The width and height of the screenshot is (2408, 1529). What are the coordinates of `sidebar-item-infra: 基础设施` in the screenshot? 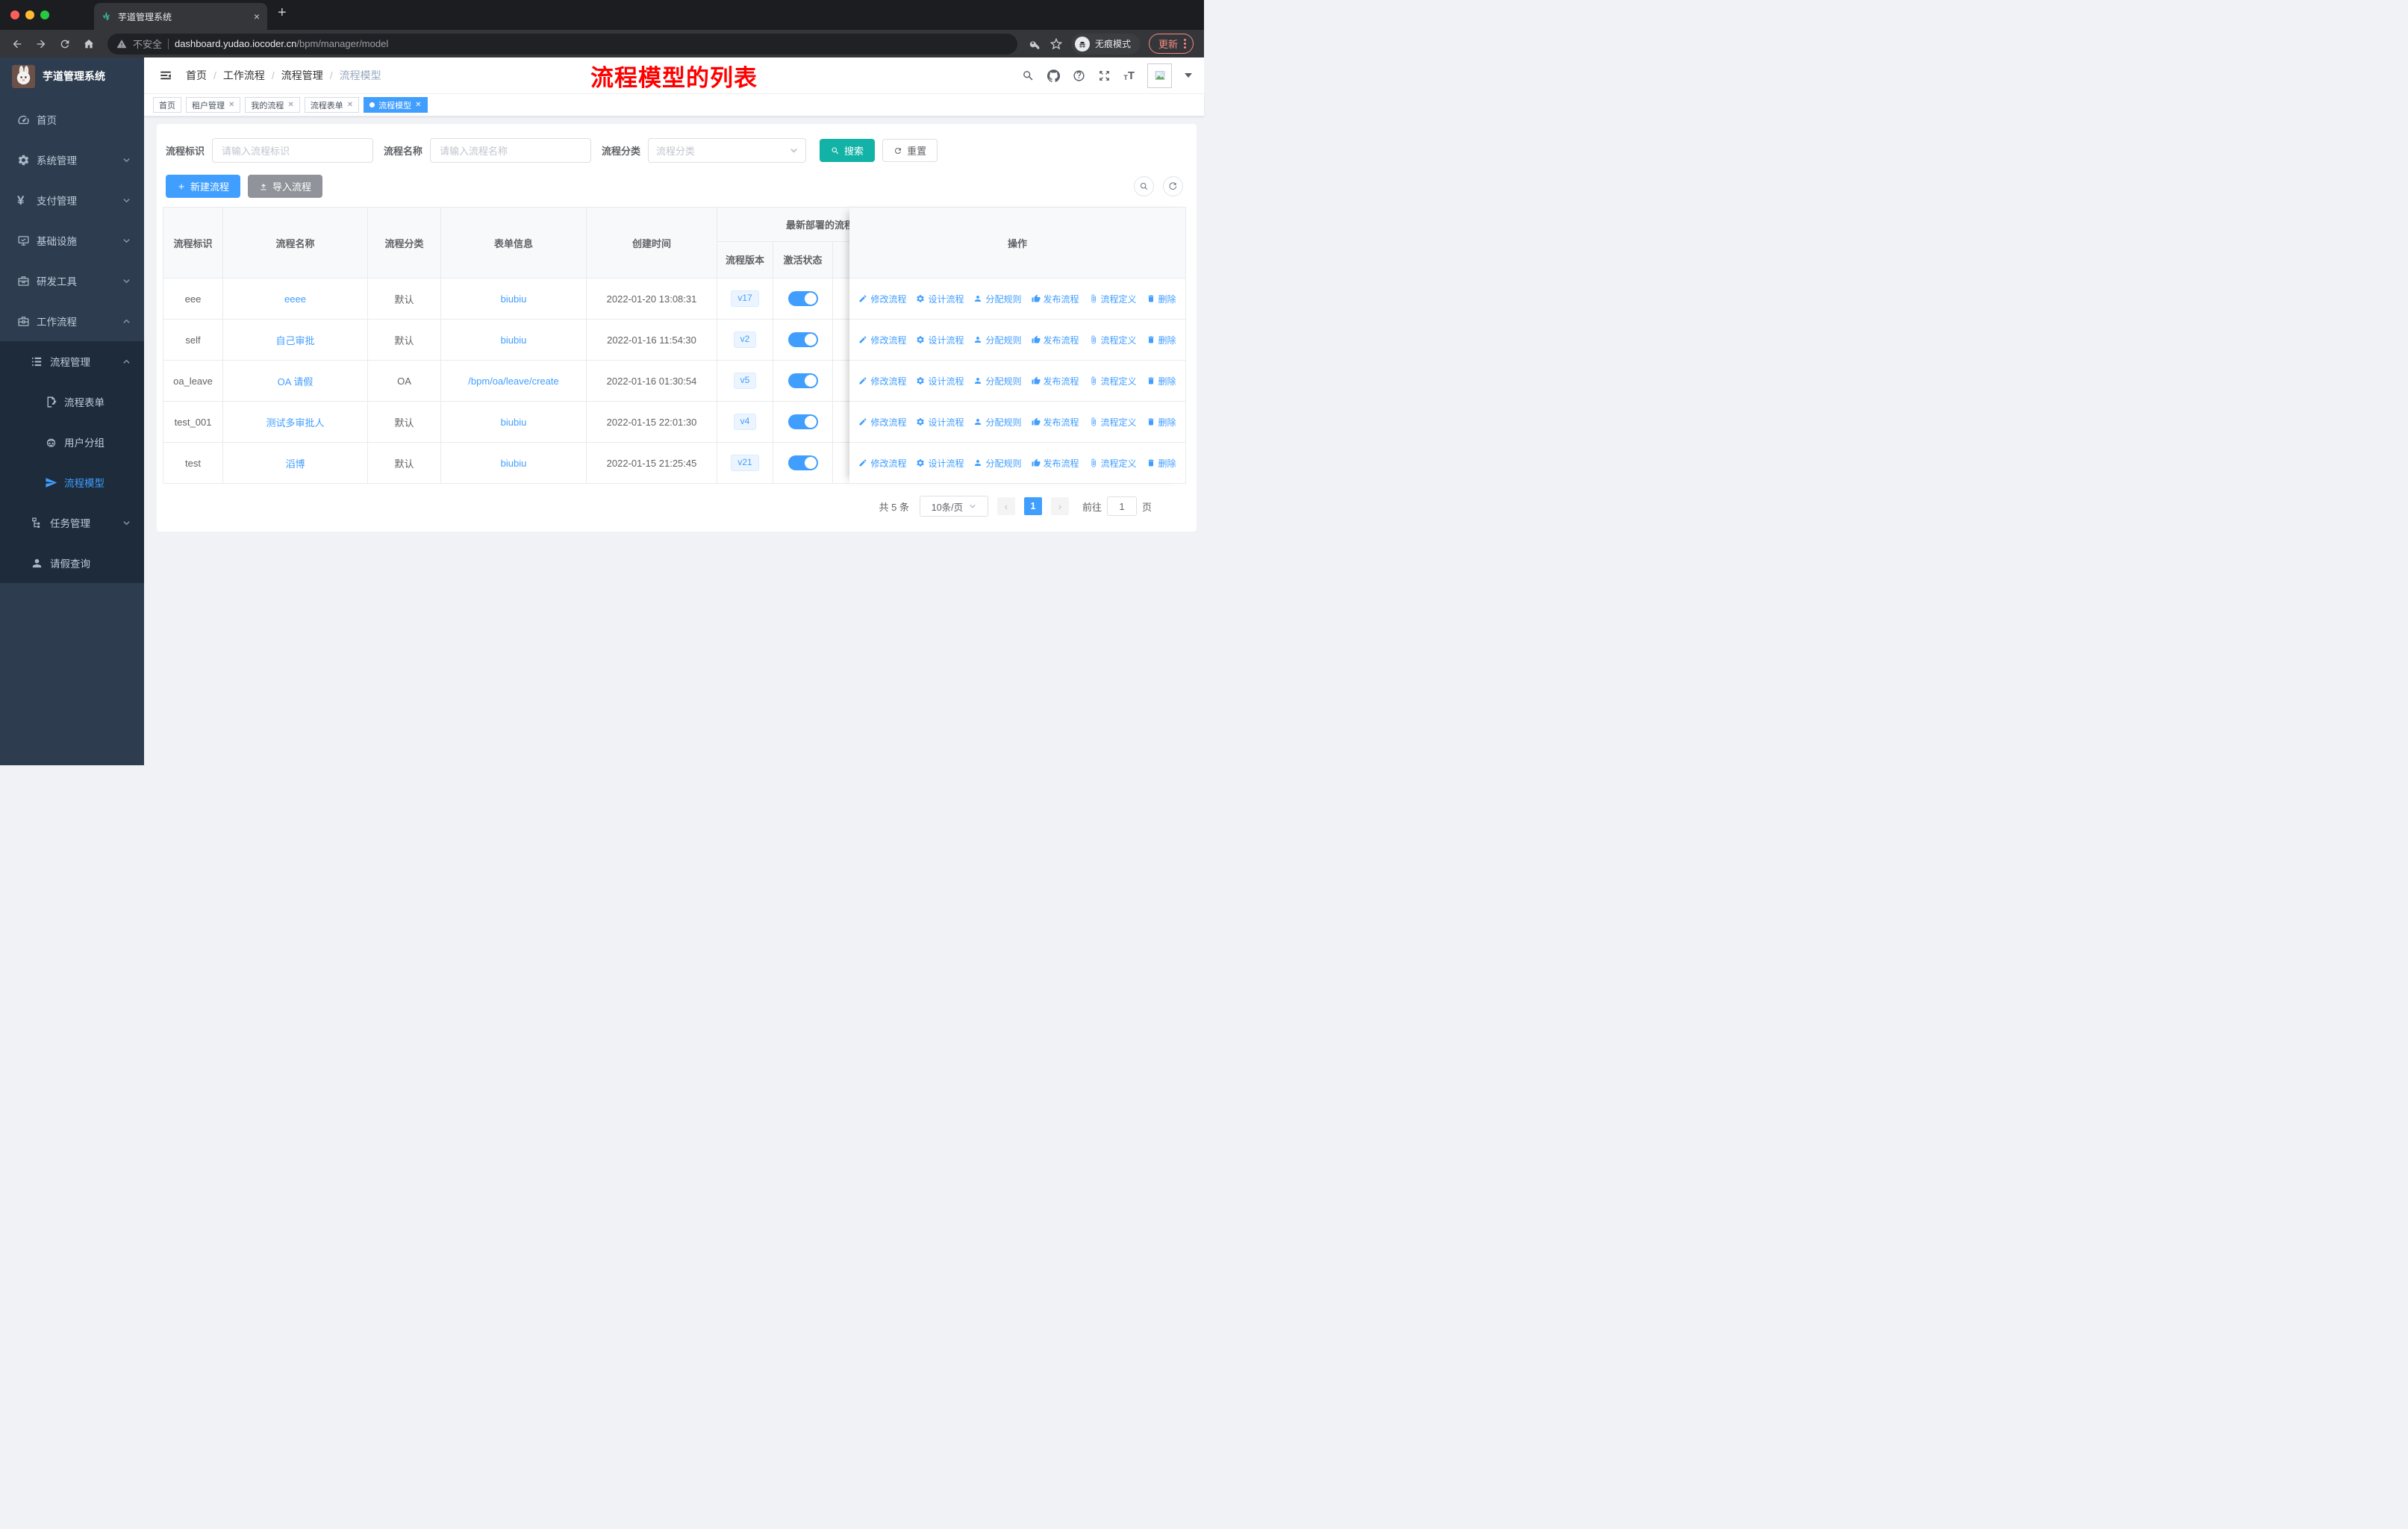 It's located at (72, 240).